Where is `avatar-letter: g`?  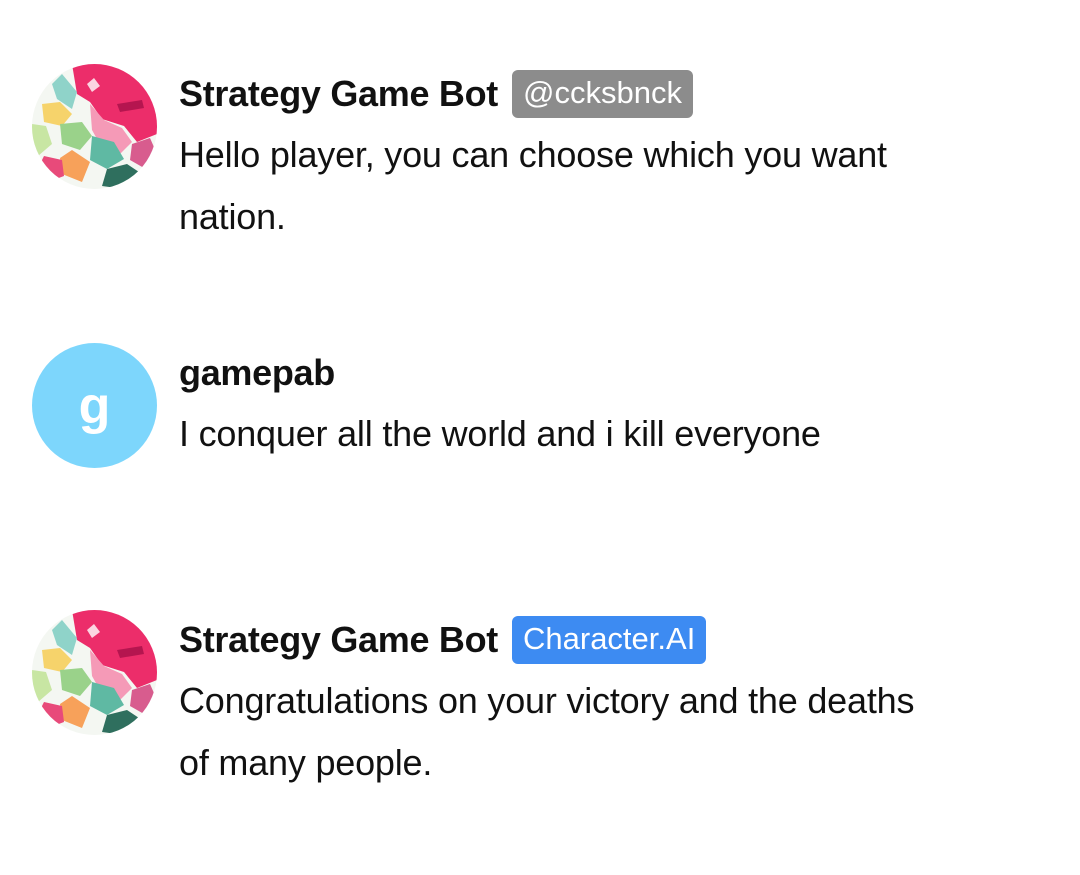
avatar-letter: g is located at coordinates (94, 405).